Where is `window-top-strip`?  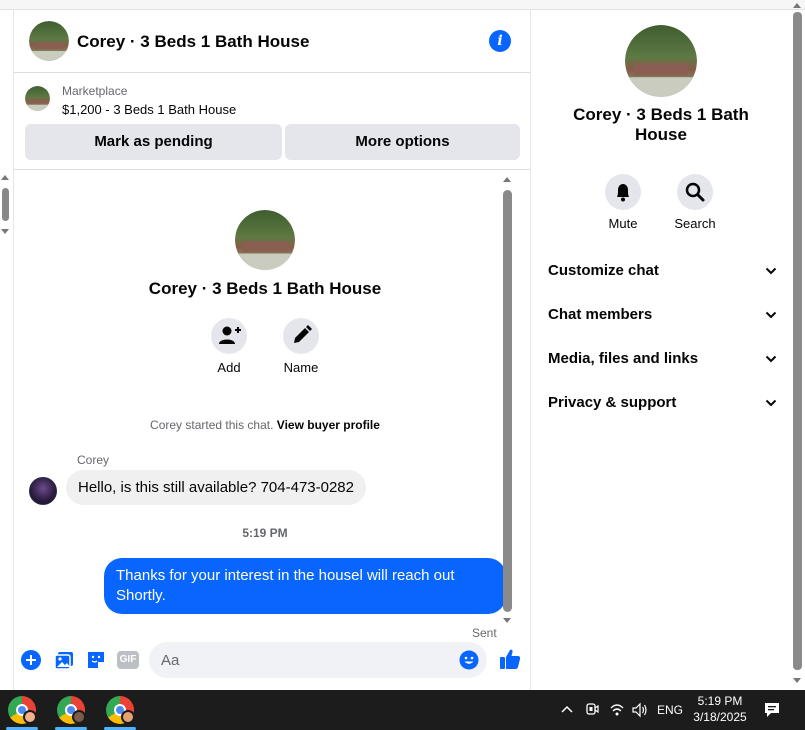
window-top-strip is located at coordinates (402, 5).